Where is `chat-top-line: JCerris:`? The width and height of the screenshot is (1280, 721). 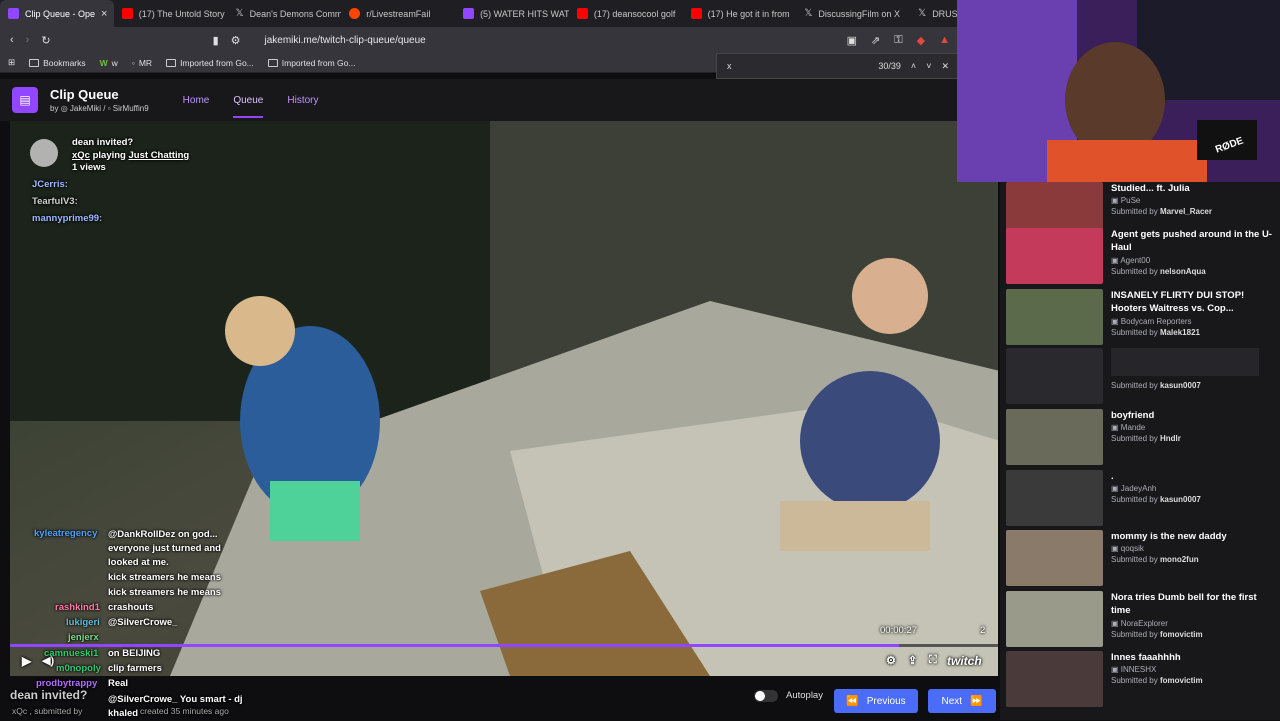 chat-top-line: JCerris: is located at coordinates (50, 184).